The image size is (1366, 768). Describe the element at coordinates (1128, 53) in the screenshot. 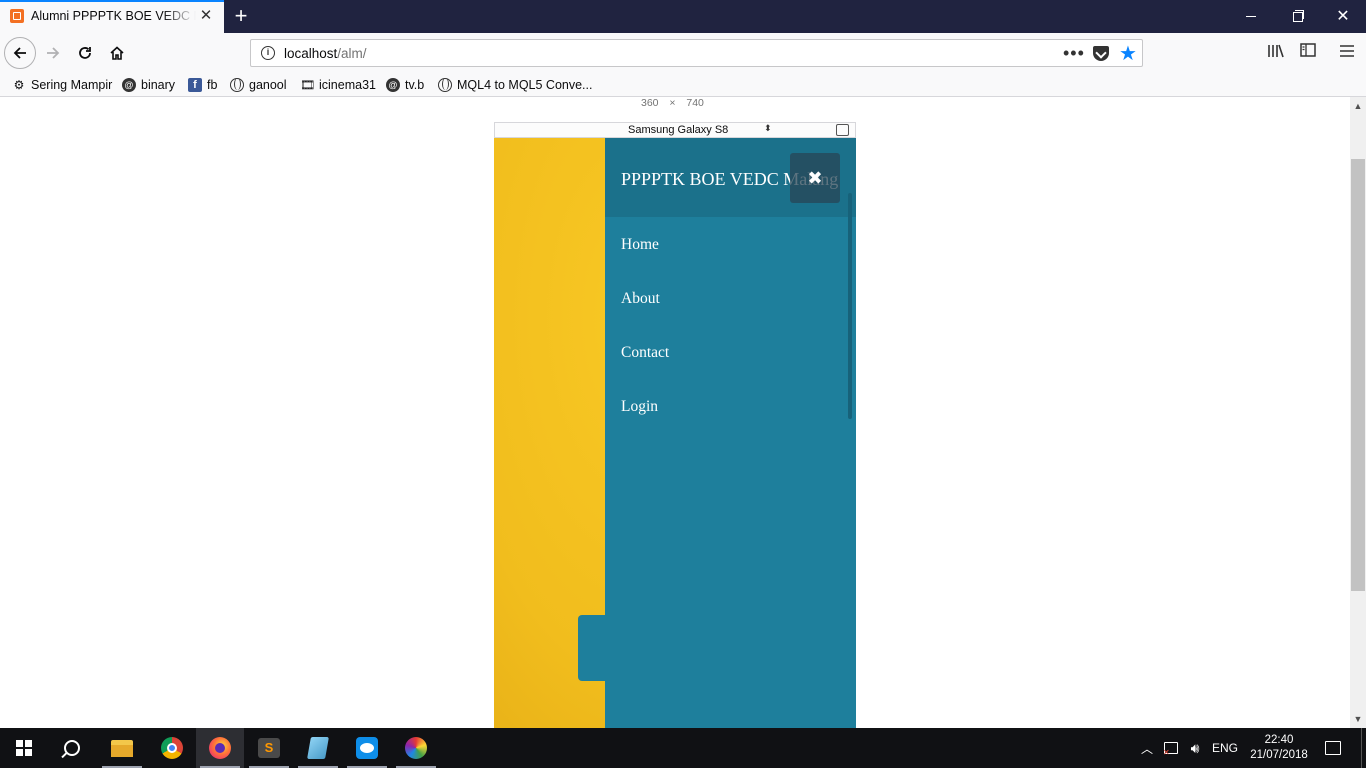

I see `star-icon: ★` at that location.